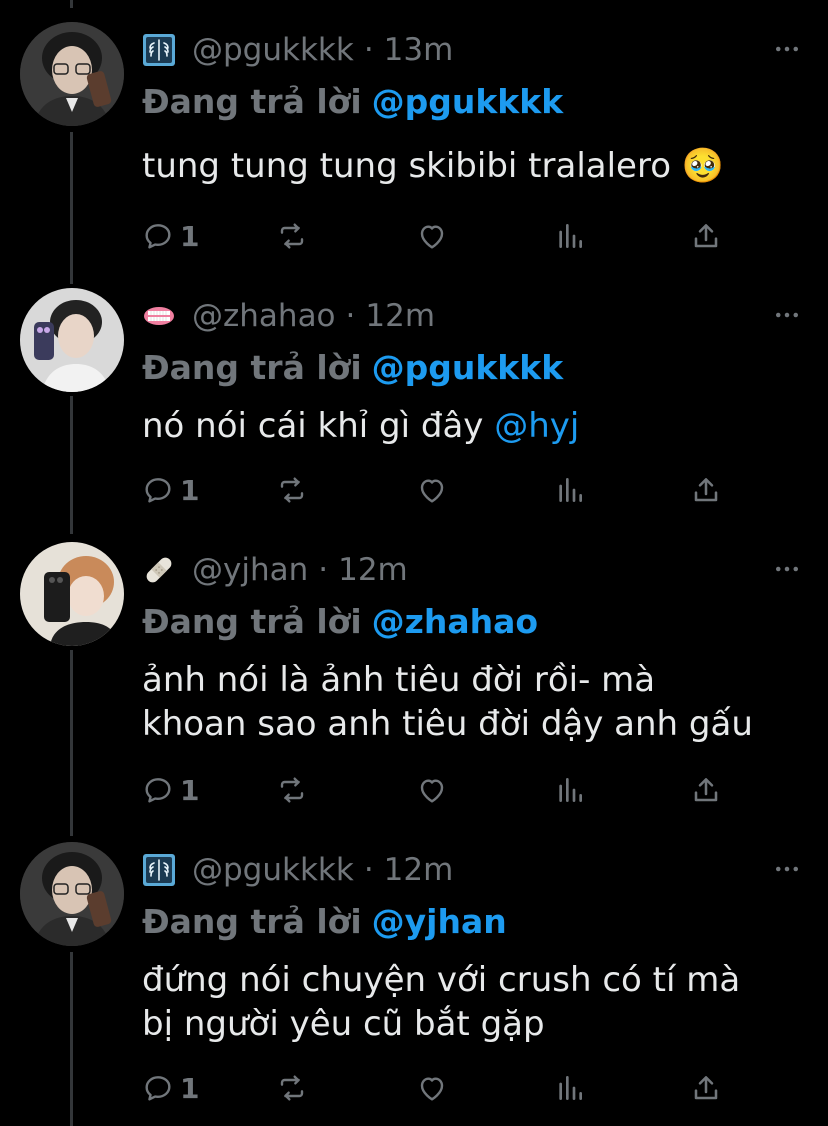  I want to click on tweet-text-line: đứng nói chuyện với crush có tí mà, so click(441, 980).